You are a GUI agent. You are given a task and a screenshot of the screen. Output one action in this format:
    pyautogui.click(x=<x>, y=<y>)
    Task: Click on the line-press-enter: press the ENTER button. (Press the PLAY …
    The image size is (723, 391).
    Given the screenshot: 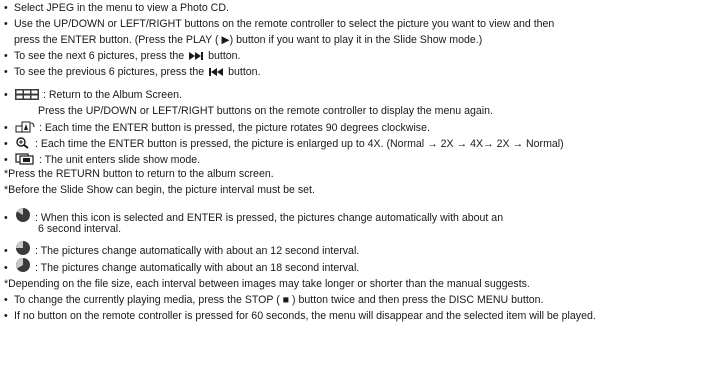 What is the action you would take?
    pyautogui.click(x=248, y=40)
    